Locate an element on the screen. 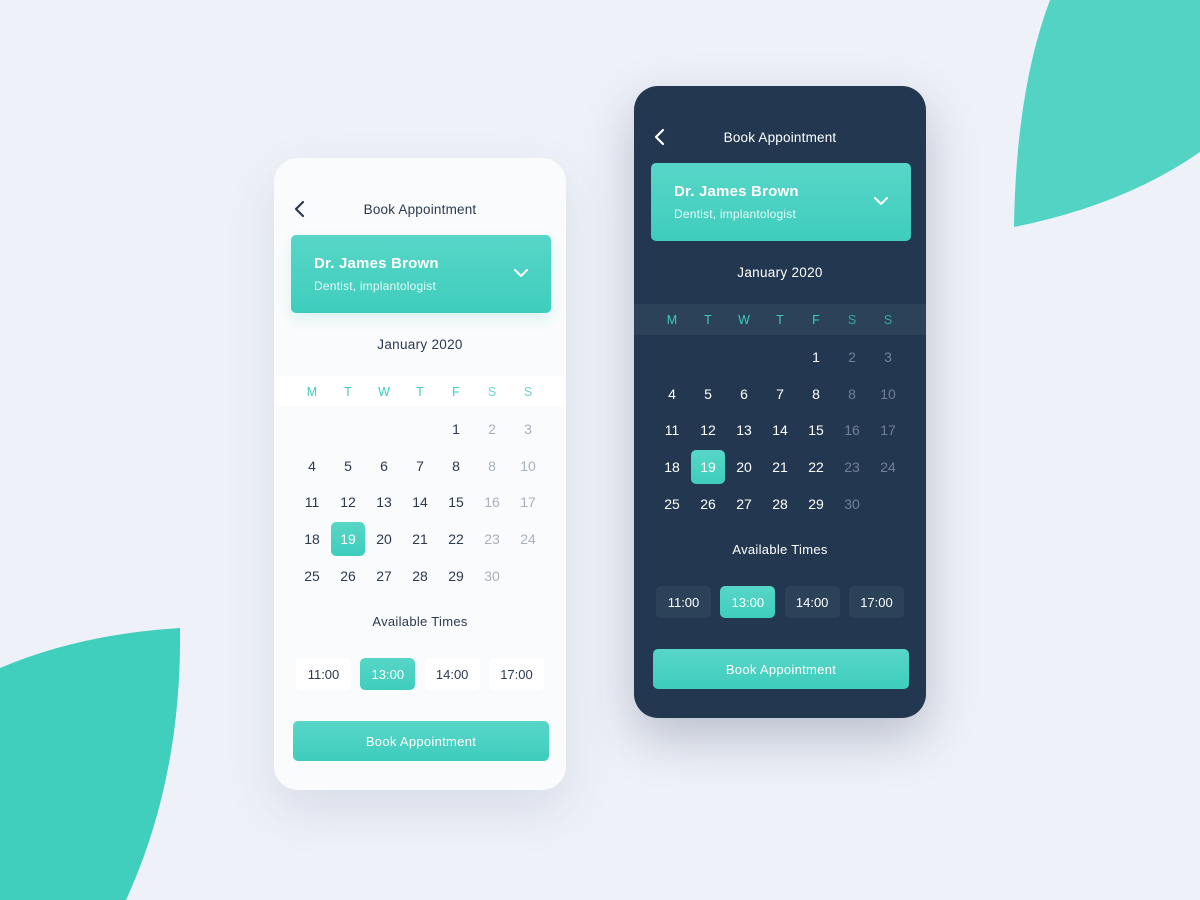  day-number: 21 is located at coordinates (420, 539).